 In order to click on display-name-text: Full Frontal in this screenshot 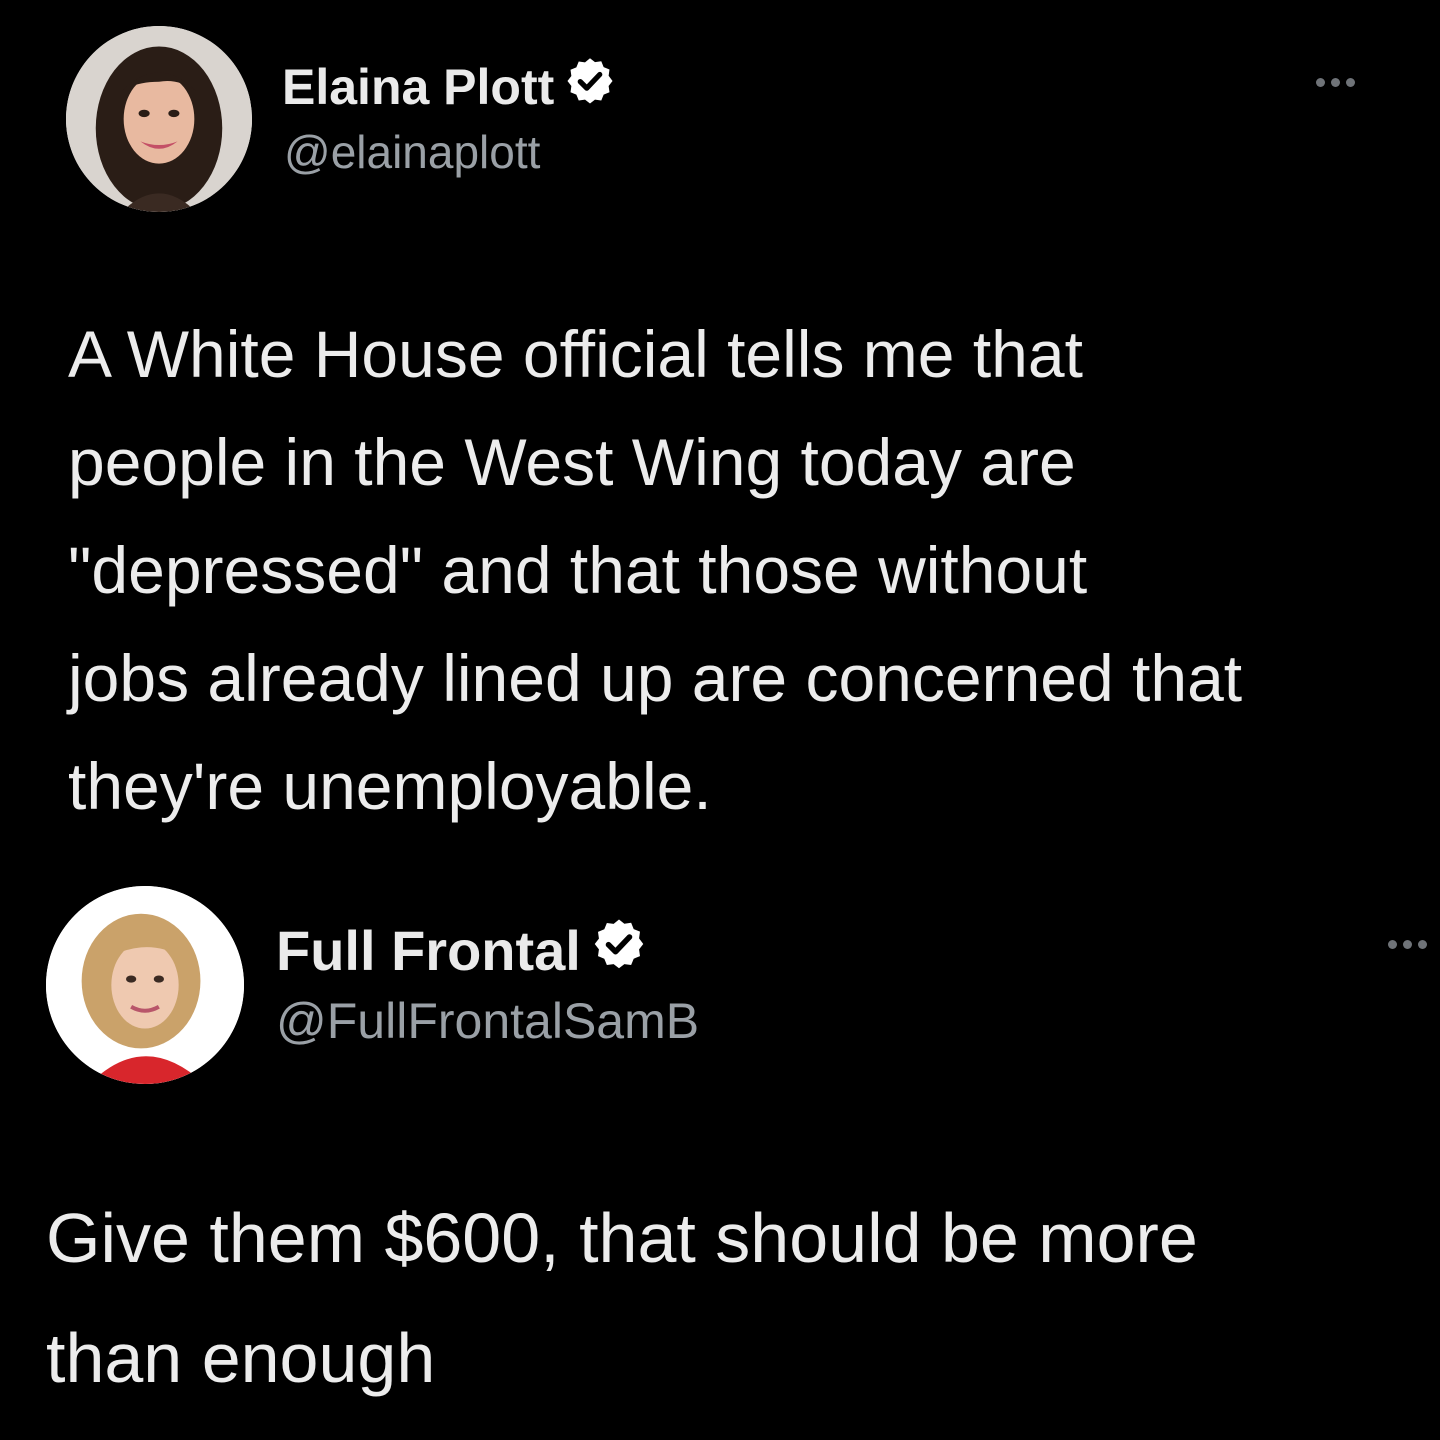, I will do `click(428, 950)`.